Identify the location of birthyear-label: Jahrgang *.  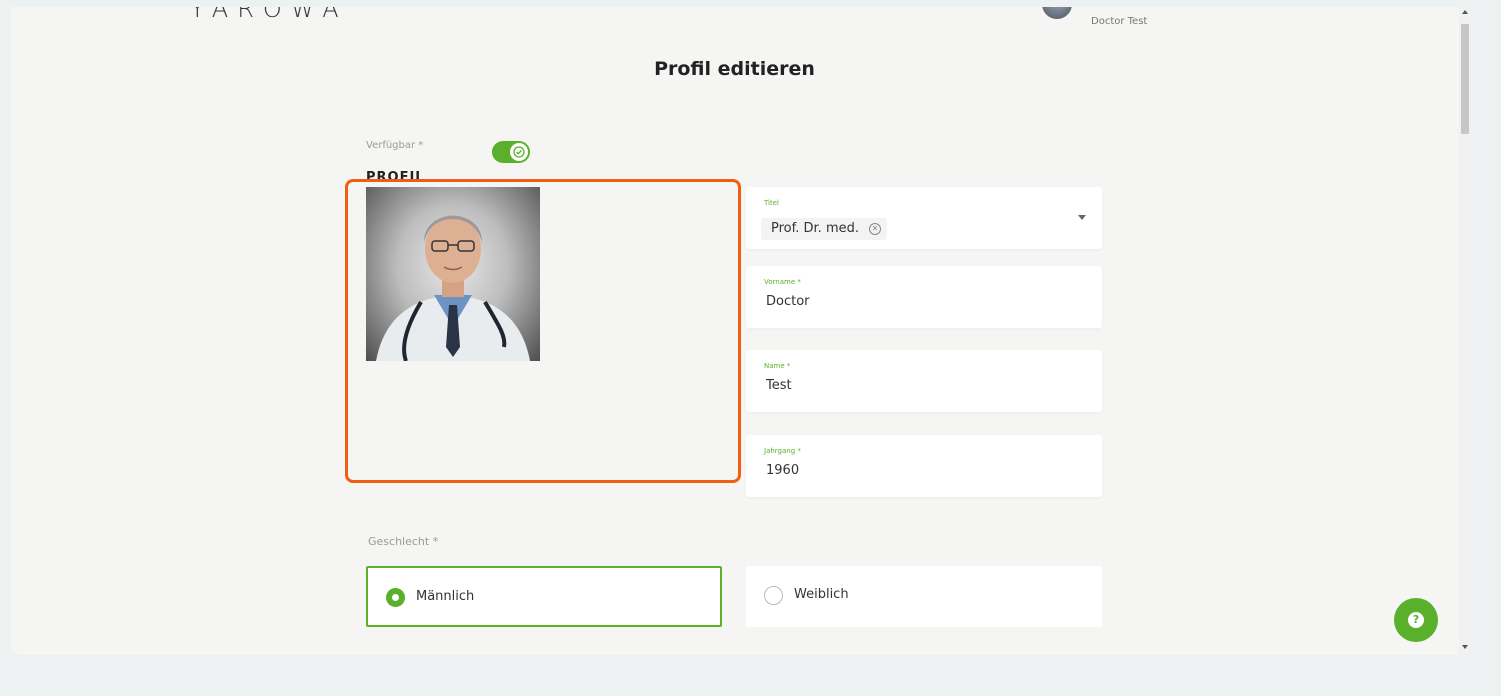
(782, 451).